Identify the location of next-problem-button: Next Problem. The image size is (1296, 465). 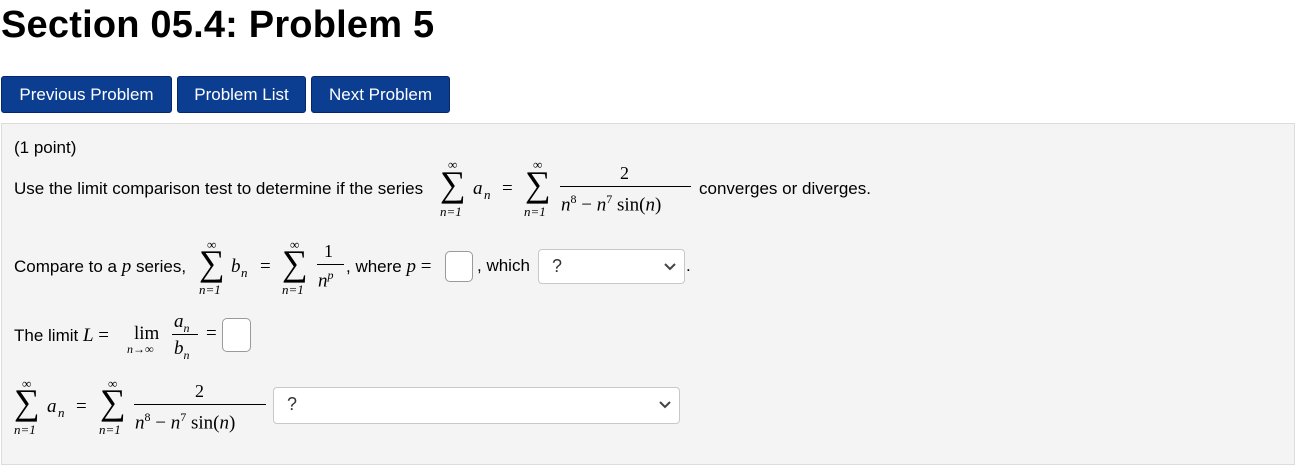
(380, 94).